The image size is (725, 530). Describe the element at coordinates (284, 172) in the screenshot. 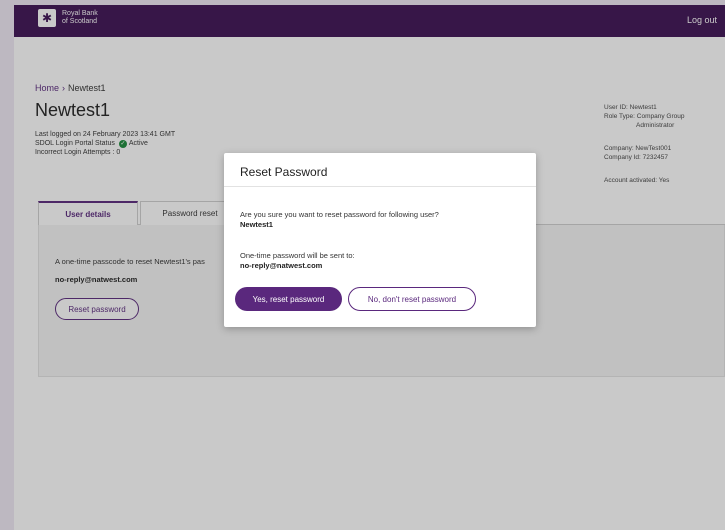

I see `dialog-title: Reset Password` at that location.